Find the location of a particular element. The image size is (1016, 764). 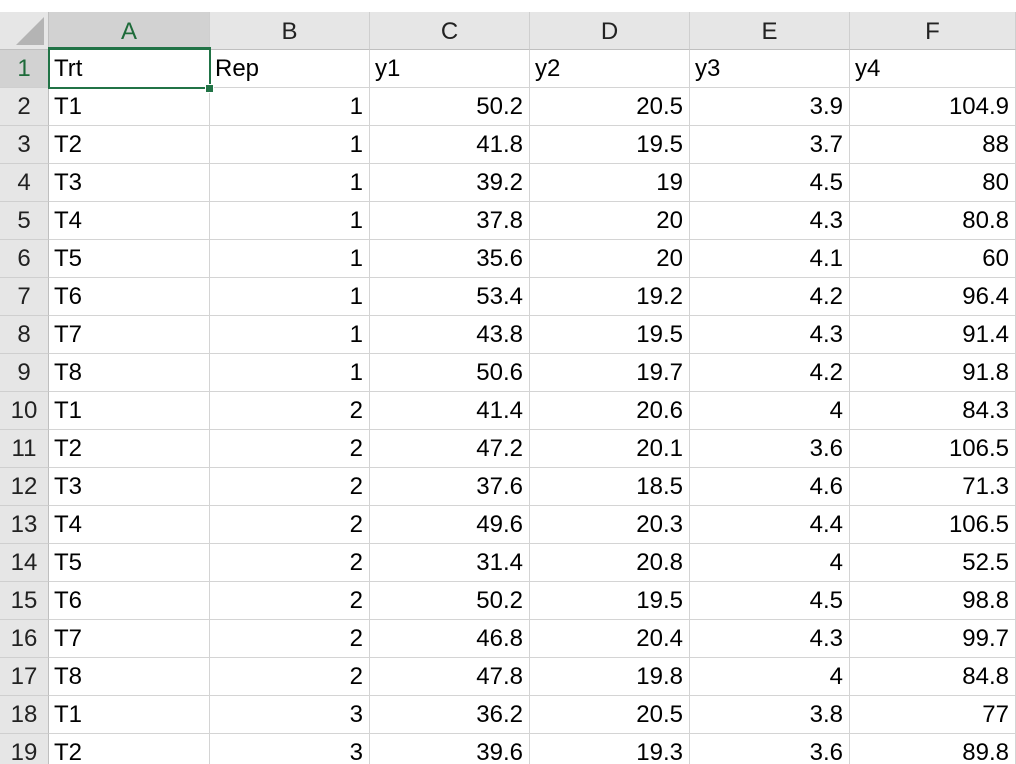

column-header-d: D is located at coordinates (610, 31).